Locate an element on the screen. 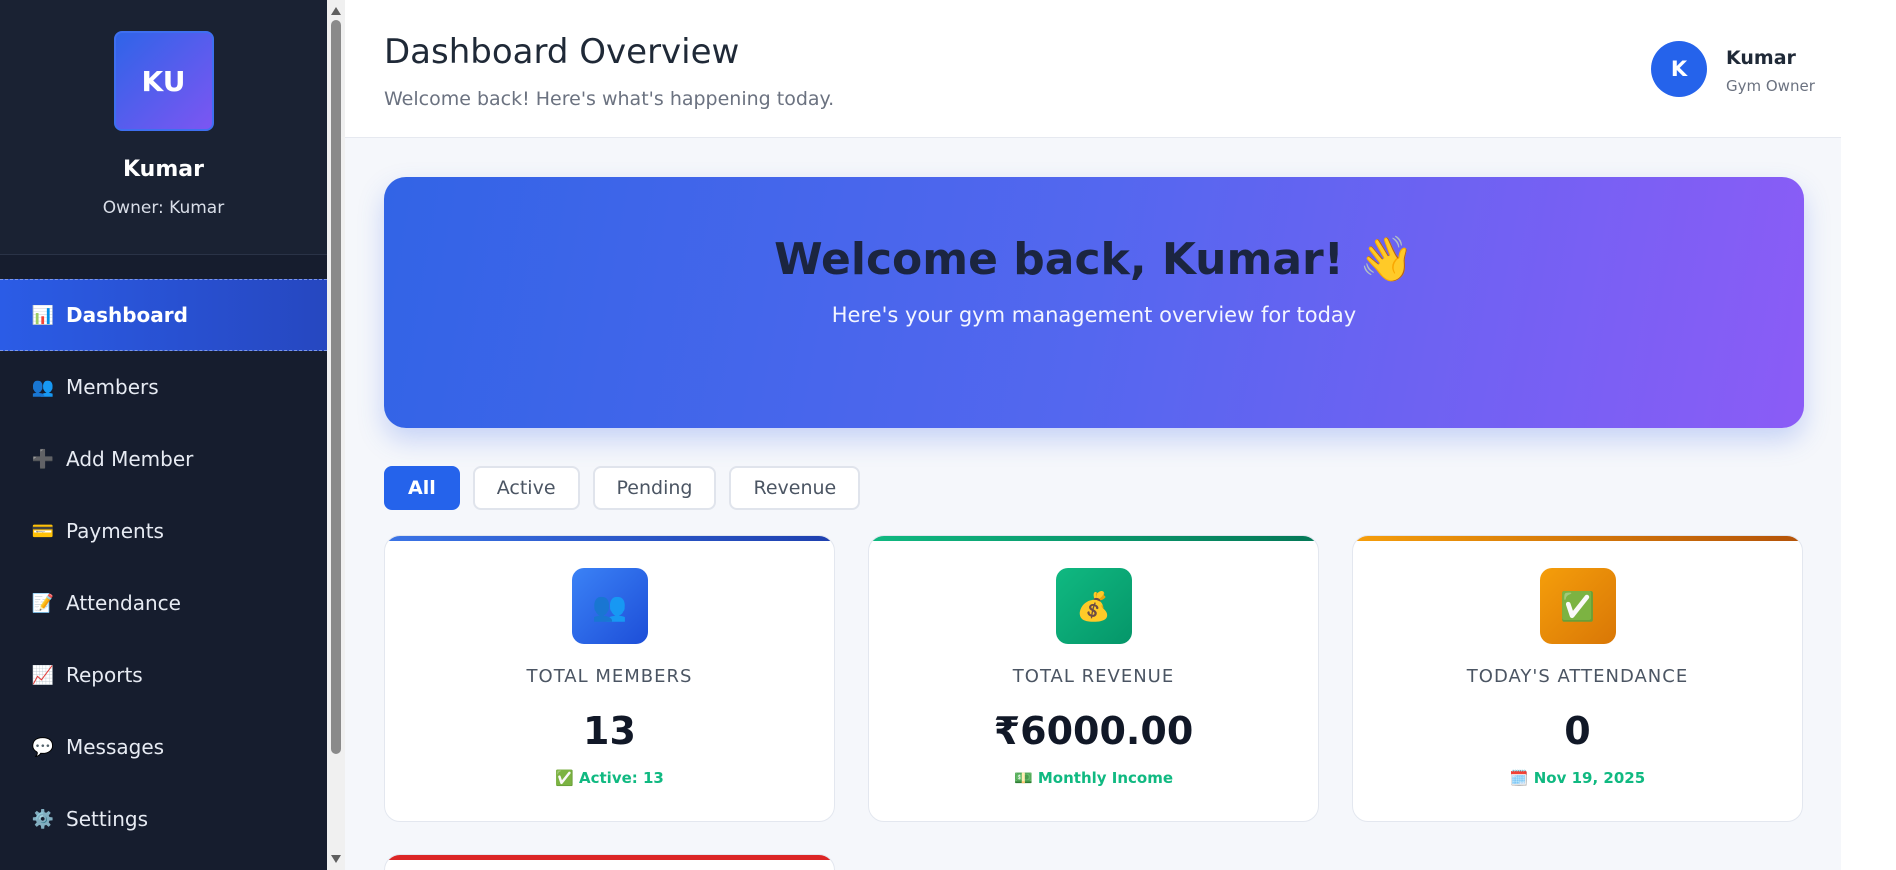  sidebar-item-label: Dashboard is located at coordinates (127, 315).